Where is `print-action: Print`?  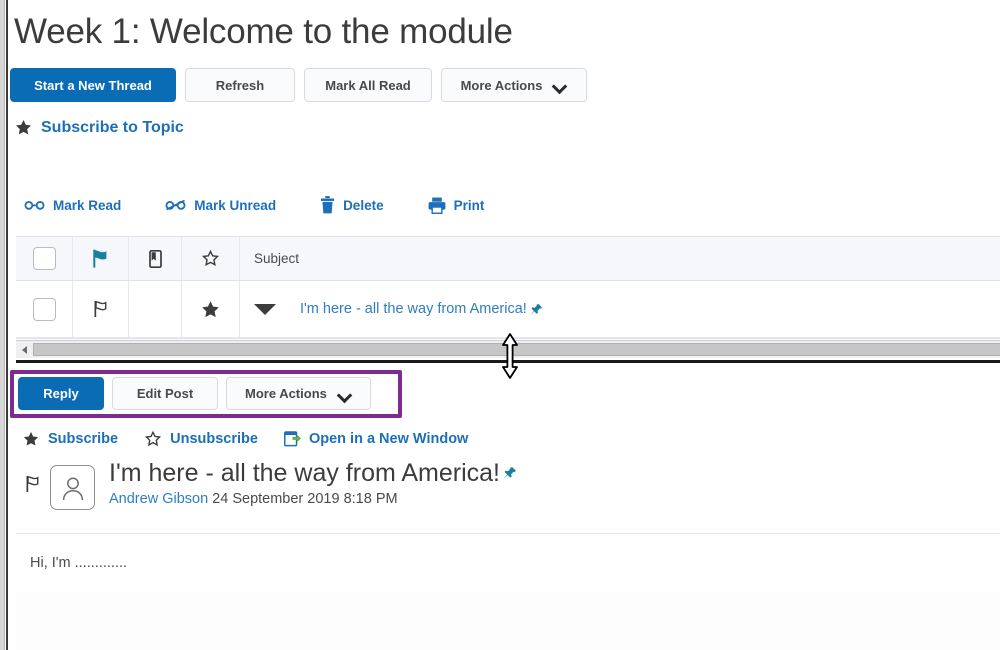
print-action: Print is located at coordinates (456, 205).